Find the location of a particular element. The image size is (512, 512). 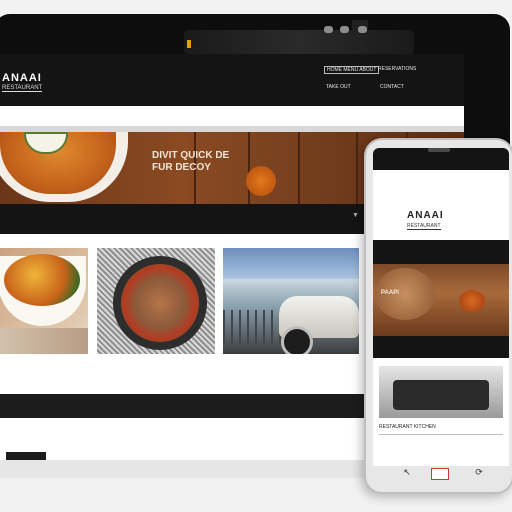

tablet-camera-indicator is located at coordinates (189, 44).